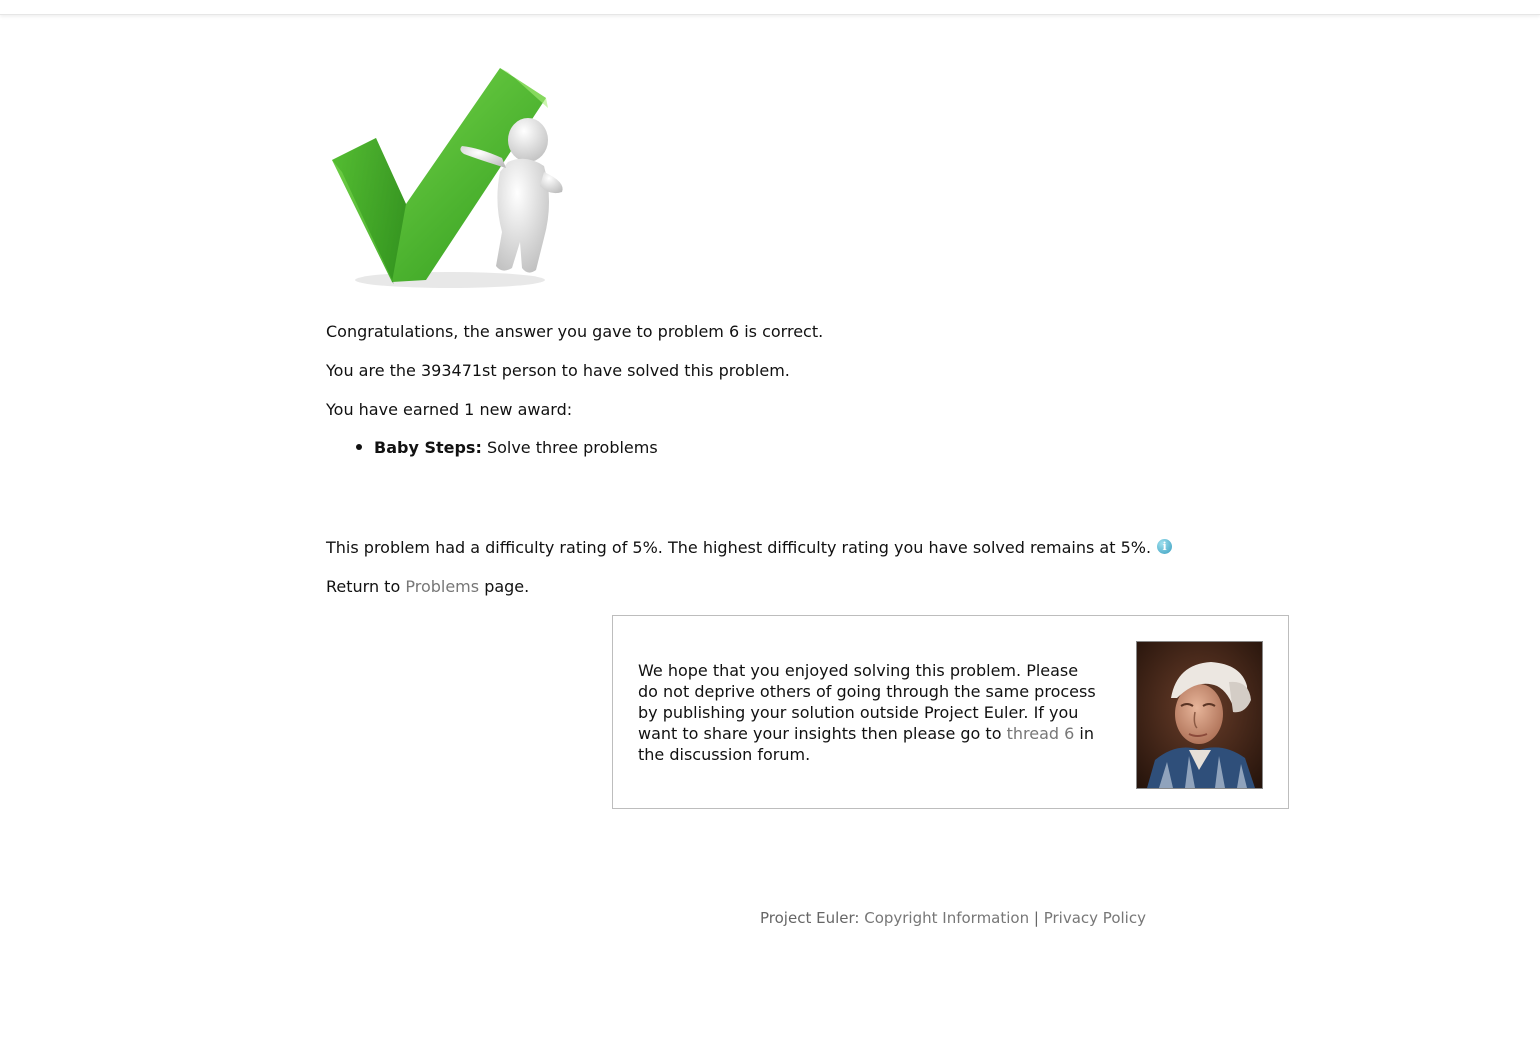  Describe the element at coordinates (1041, 733) in the screenshot. I see `thread-link: thread 6` at that location.